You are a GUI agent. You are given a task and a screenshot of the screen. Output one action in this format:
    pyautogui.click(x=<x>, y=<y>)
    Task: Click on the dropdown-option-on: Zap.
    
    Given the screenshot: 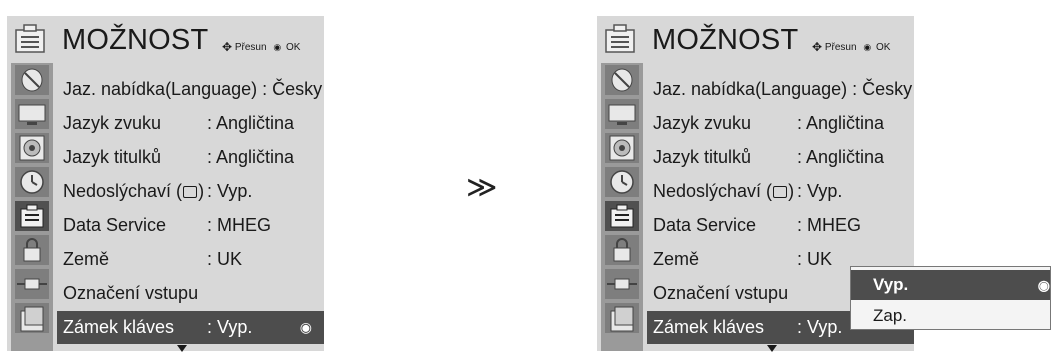 What is the action you would take?
    pyautogui.click(x=950, y=316)
    